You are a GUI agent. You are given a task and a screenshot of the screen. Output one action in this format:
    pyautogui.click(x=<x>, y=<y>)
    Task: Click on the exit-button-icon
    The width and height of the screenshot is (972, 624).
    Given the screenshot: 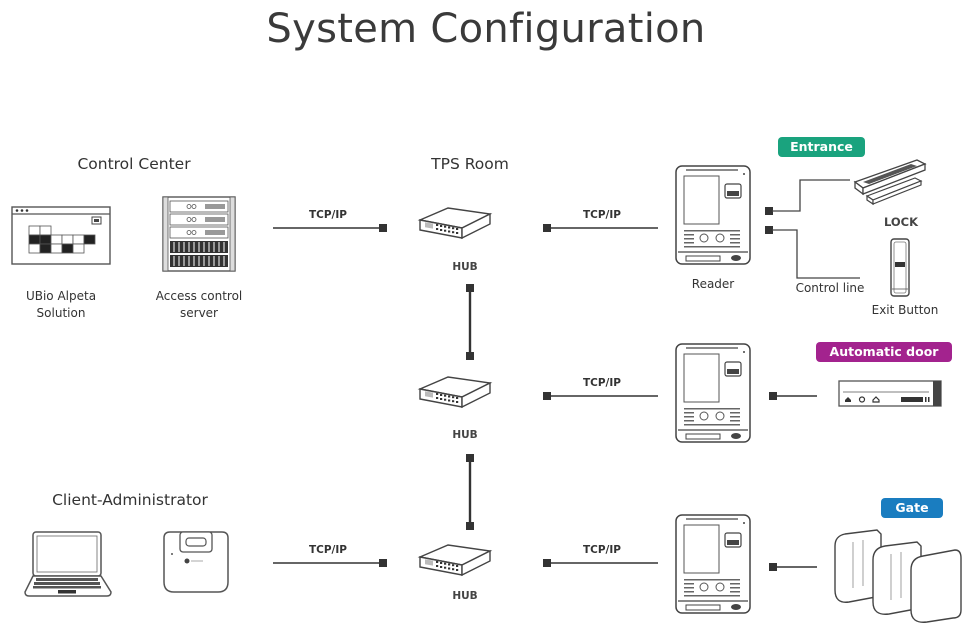 What is the action you would take?
    pyautogui.click(x=900, y=267)
    